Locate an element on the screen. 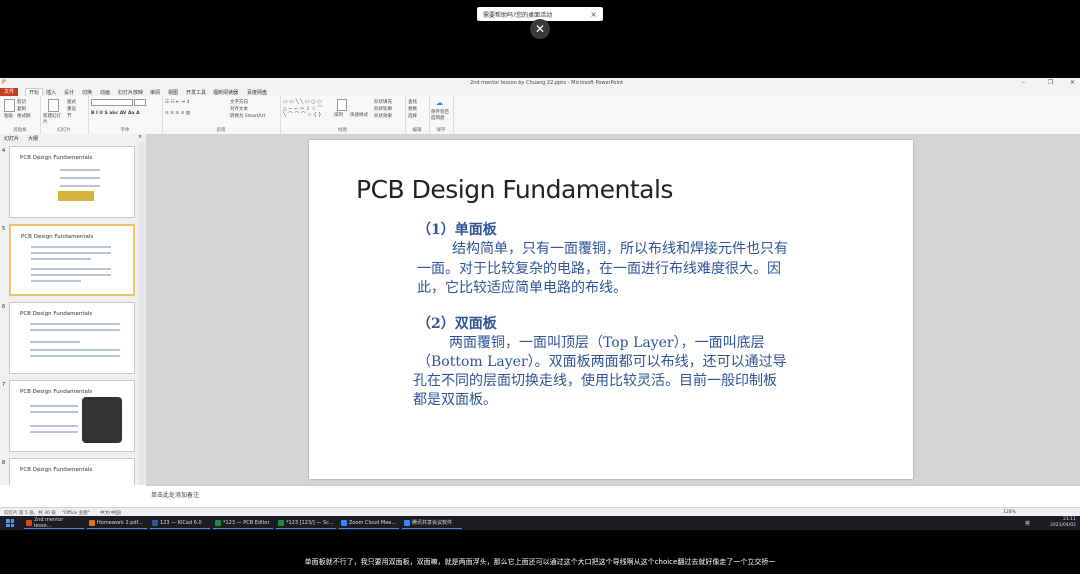 Image resolution: width=1080 pixels, height=574 pixels. section1-line: 一面。对于比较复杂的电路，在一面进行布线难度很大。因 is located at coordinates (599, 269).